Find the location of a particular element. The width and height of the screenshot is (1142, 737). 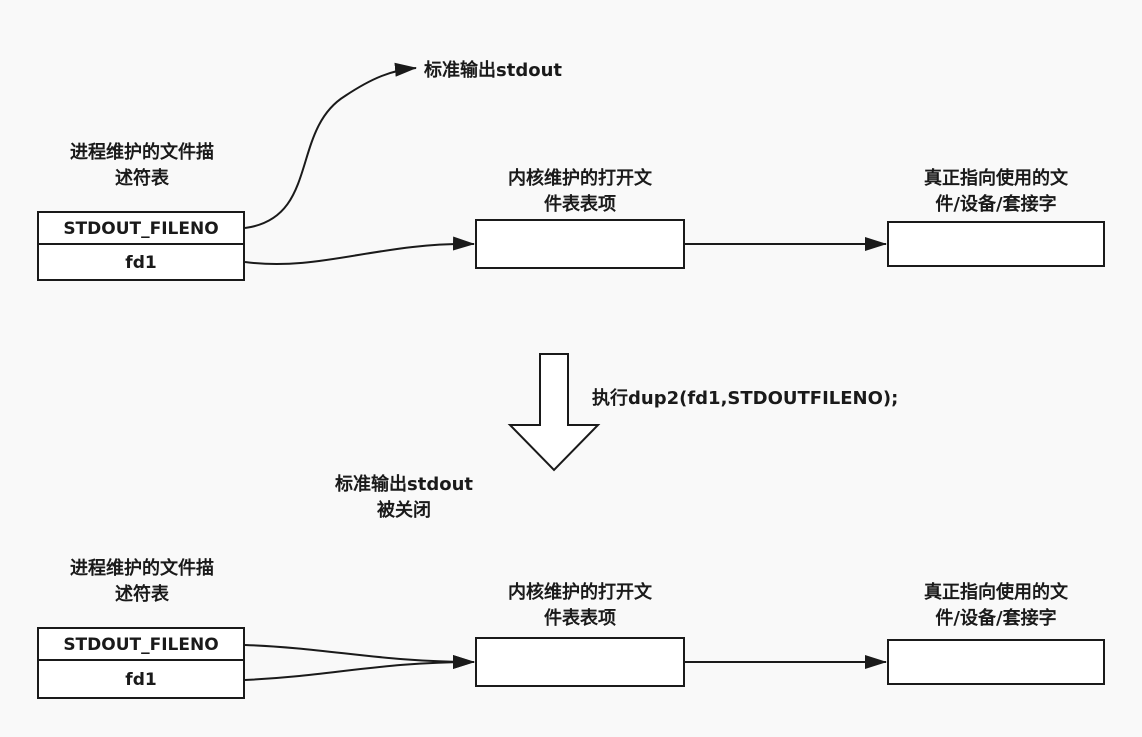

bottom-process-table-title-line2: 述符表 is located at coordinates (142, 594).